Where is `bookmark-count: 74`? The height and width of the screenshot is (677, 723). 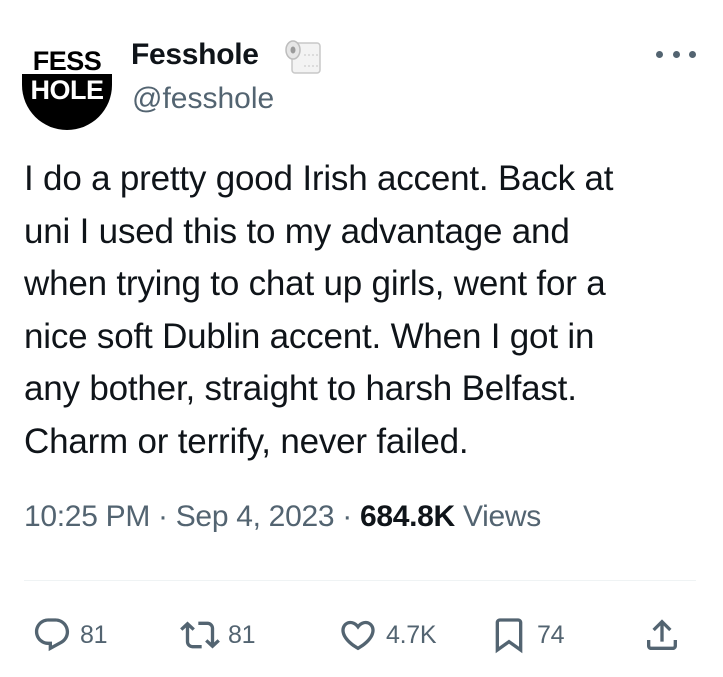 bookmark-count: 74 is located at coordinates (551, 634).